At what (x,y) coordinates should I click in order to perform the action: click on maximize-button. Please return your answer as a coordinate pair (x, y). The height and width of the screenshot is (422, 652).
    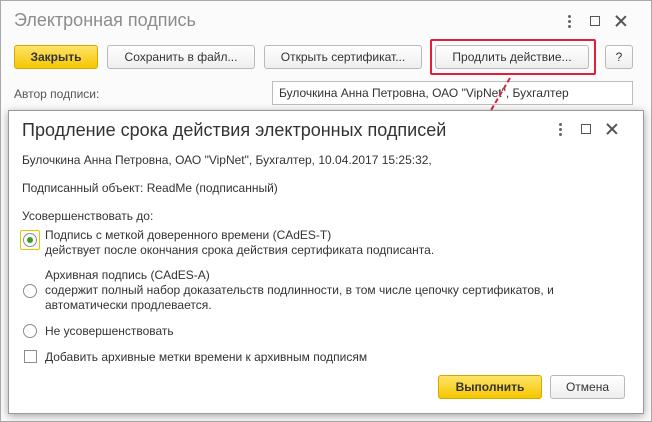
    Looking at the image, I should click on (595, 21).